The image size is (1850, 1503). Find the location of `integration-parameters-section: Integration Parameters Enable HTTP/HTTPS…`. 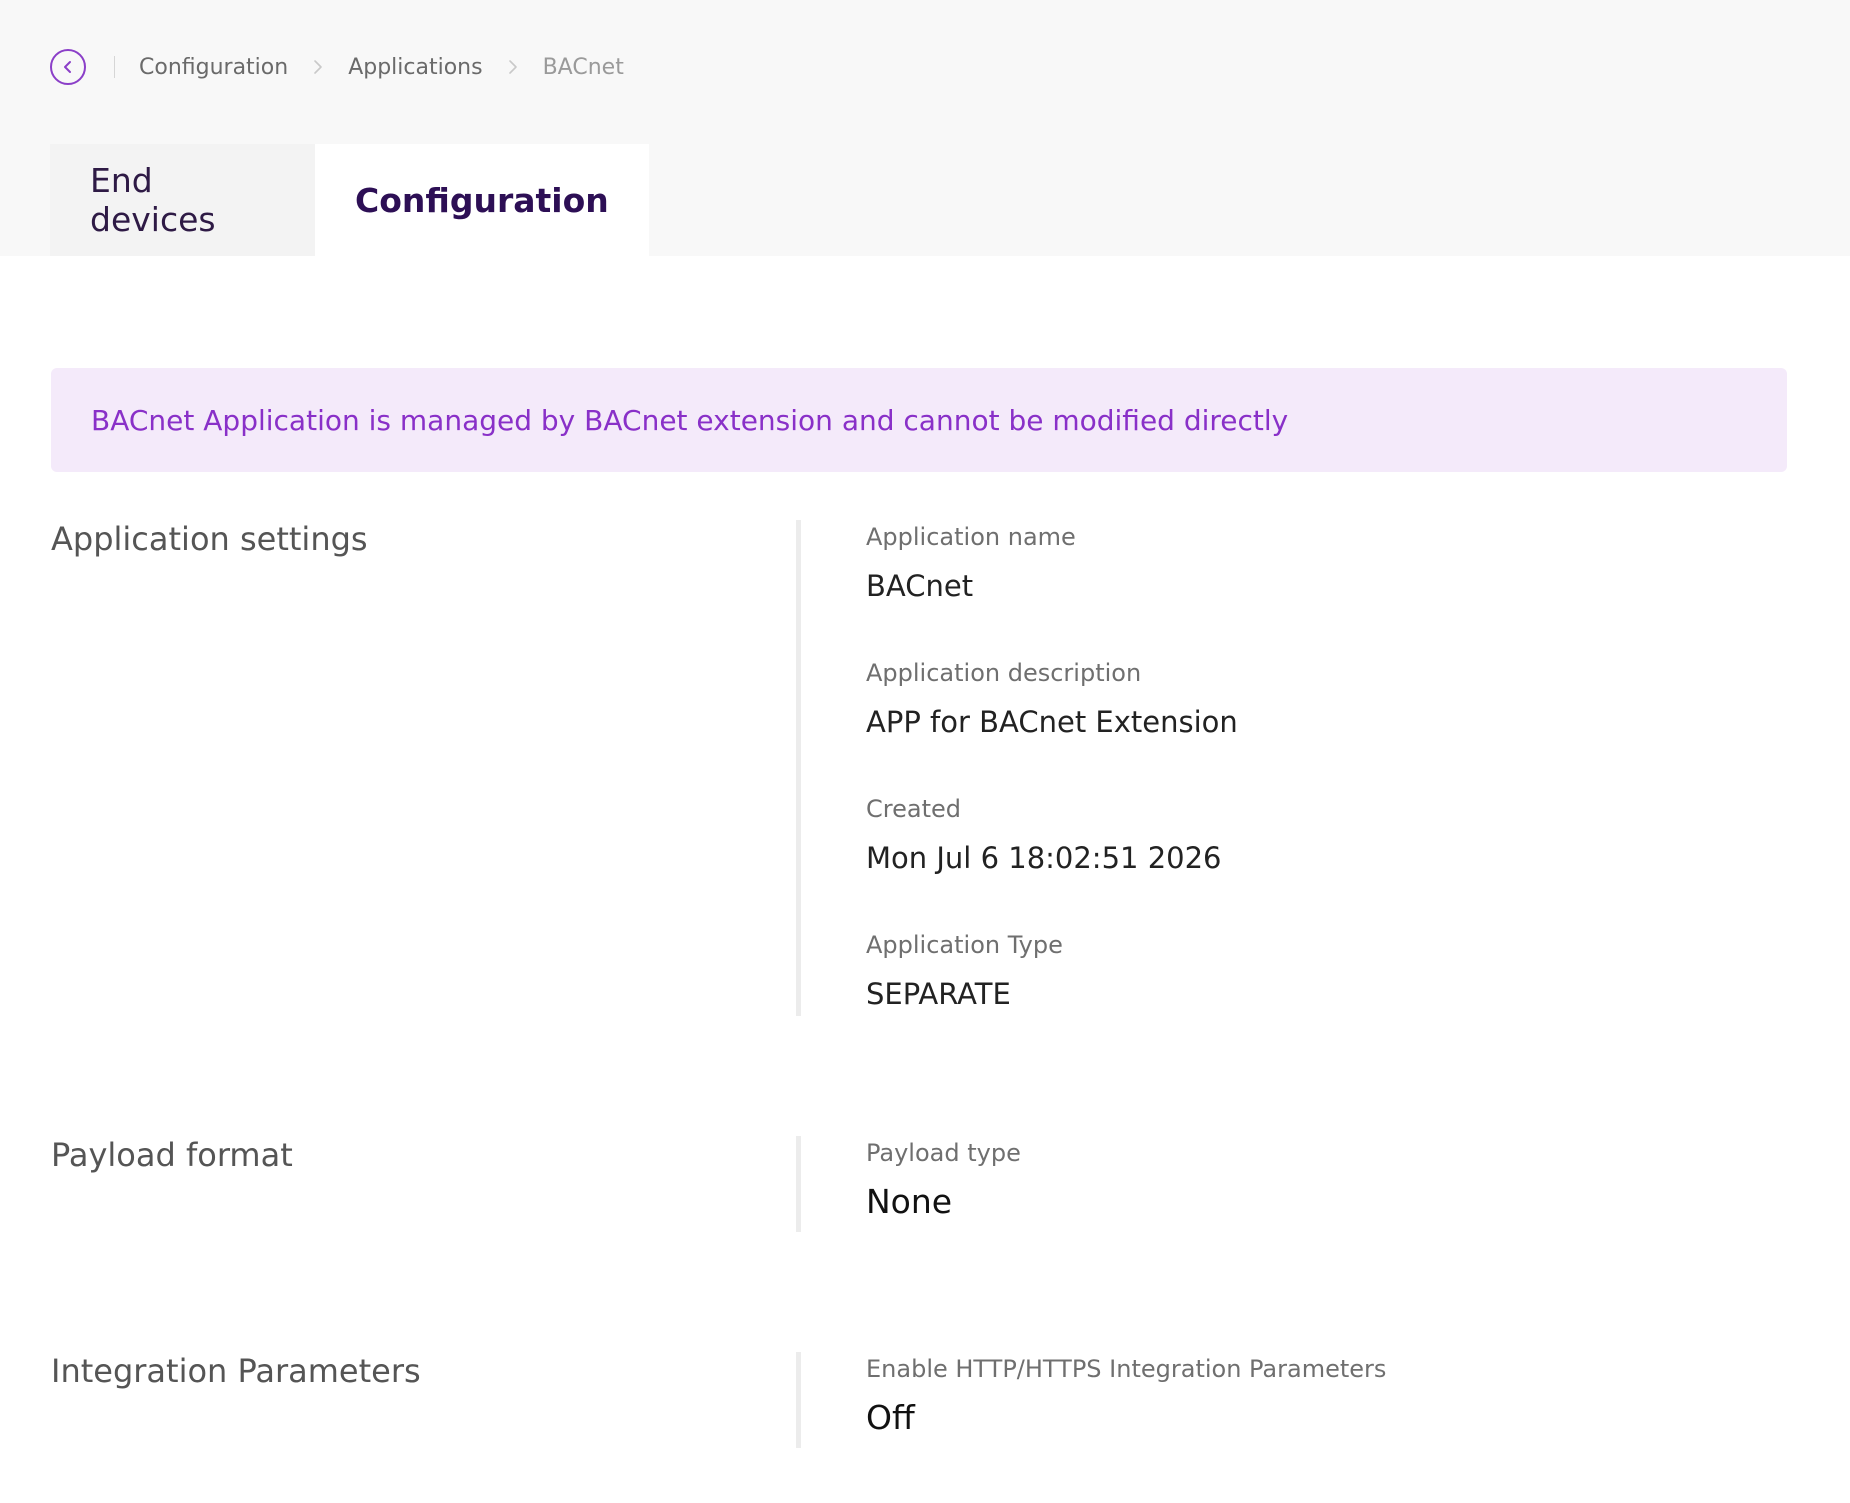

integration-parameters-section: Integration Parameters Enable HTTP/HTTPS… is located at coordinates (921, 1402).